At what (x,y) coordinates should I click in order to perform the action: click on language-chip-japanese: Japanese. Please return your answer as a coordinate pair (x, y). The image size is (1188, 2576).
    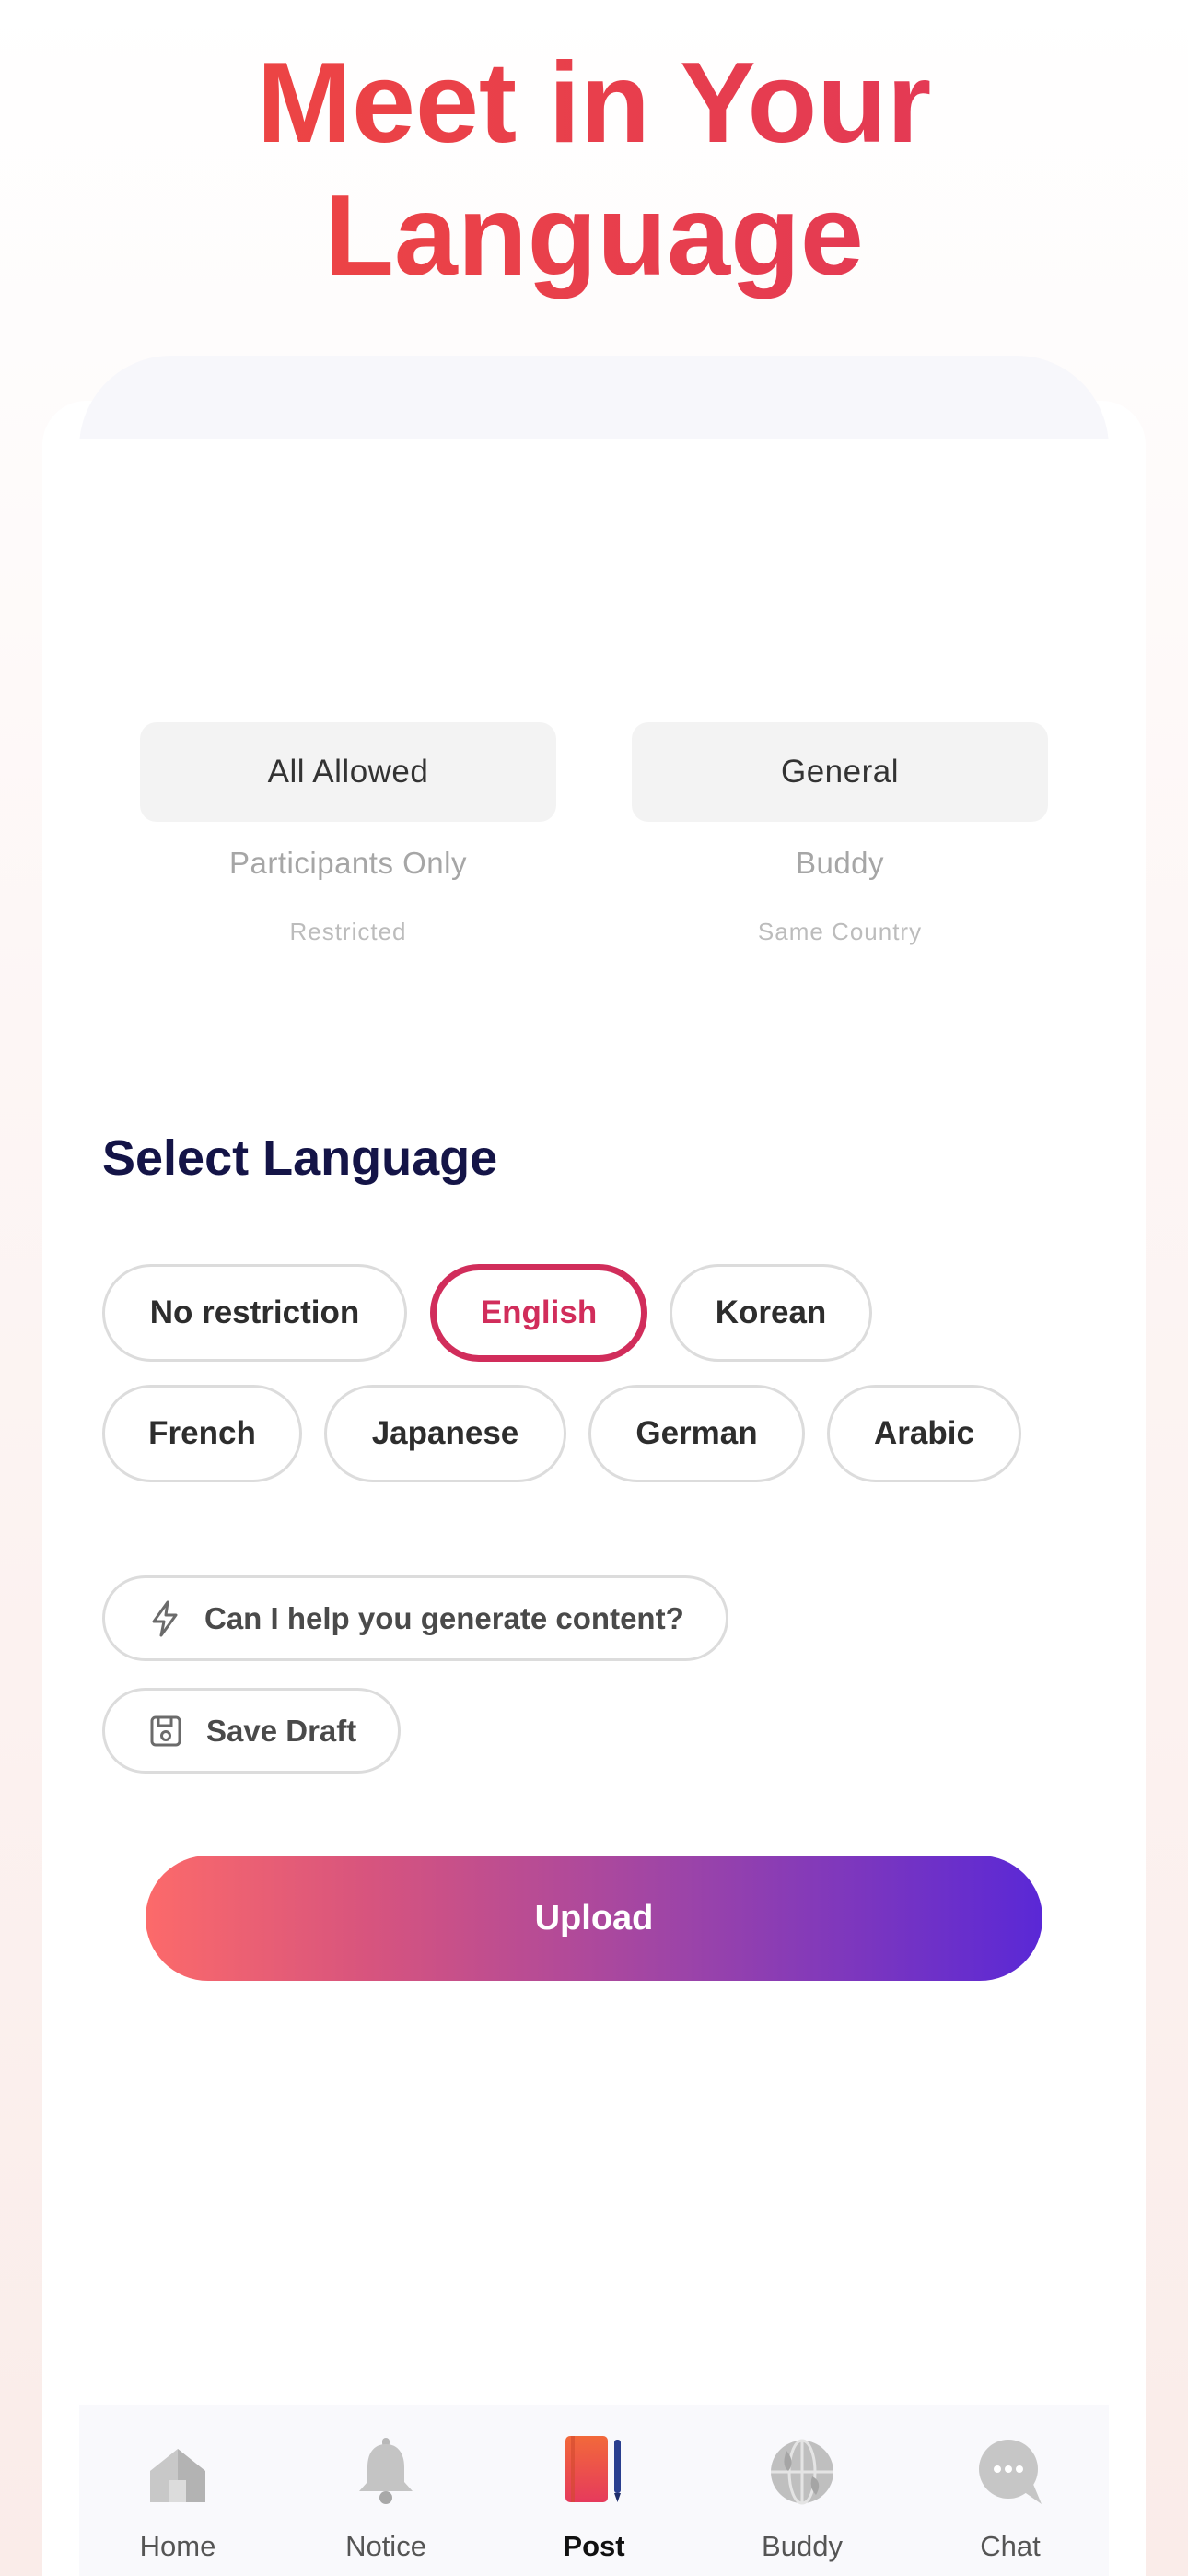
    Looking at the image, I should click on (445, 1433).